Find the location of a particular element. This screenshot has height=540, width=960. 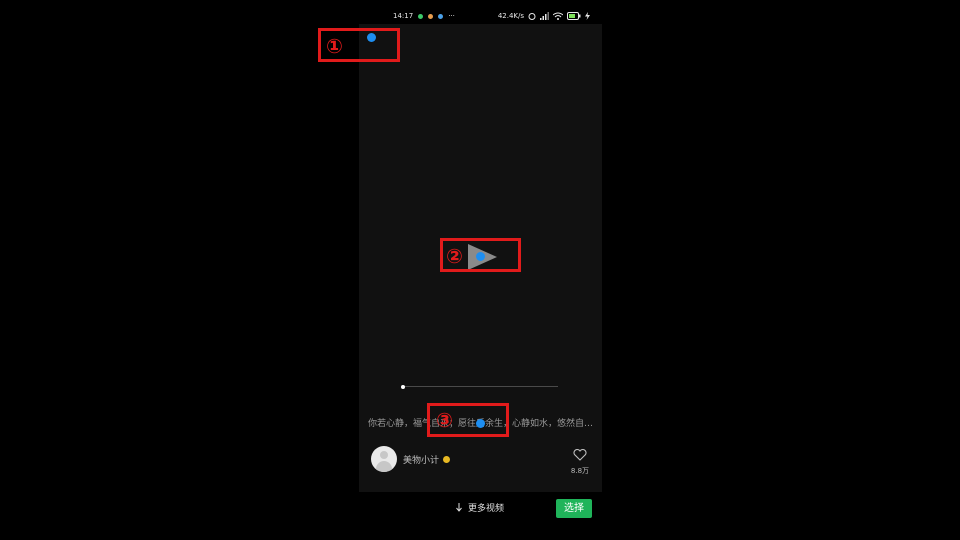

bottom-bar: 更多视频 选择 is located at coordinates (480, 516).